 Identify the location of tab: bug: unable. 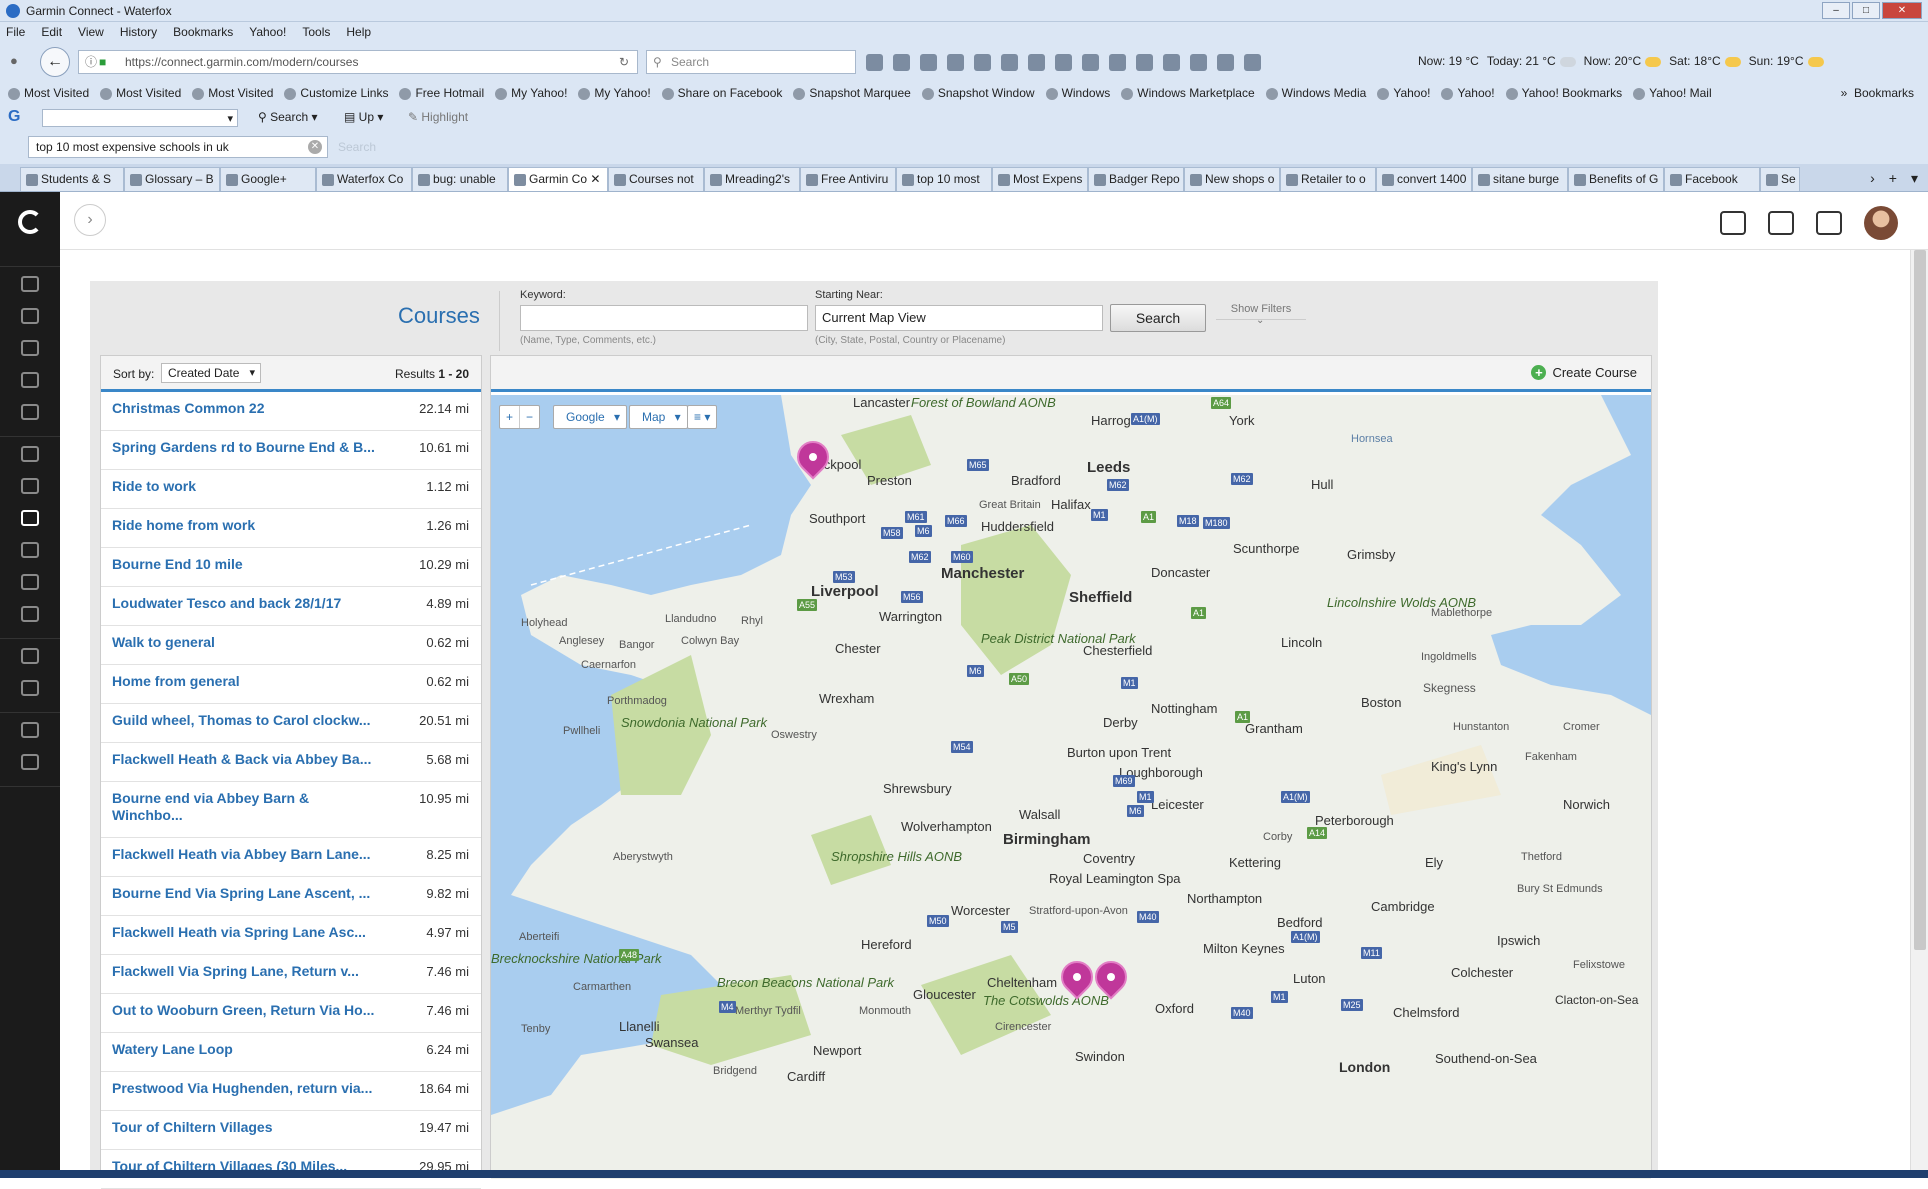
(460, 179).